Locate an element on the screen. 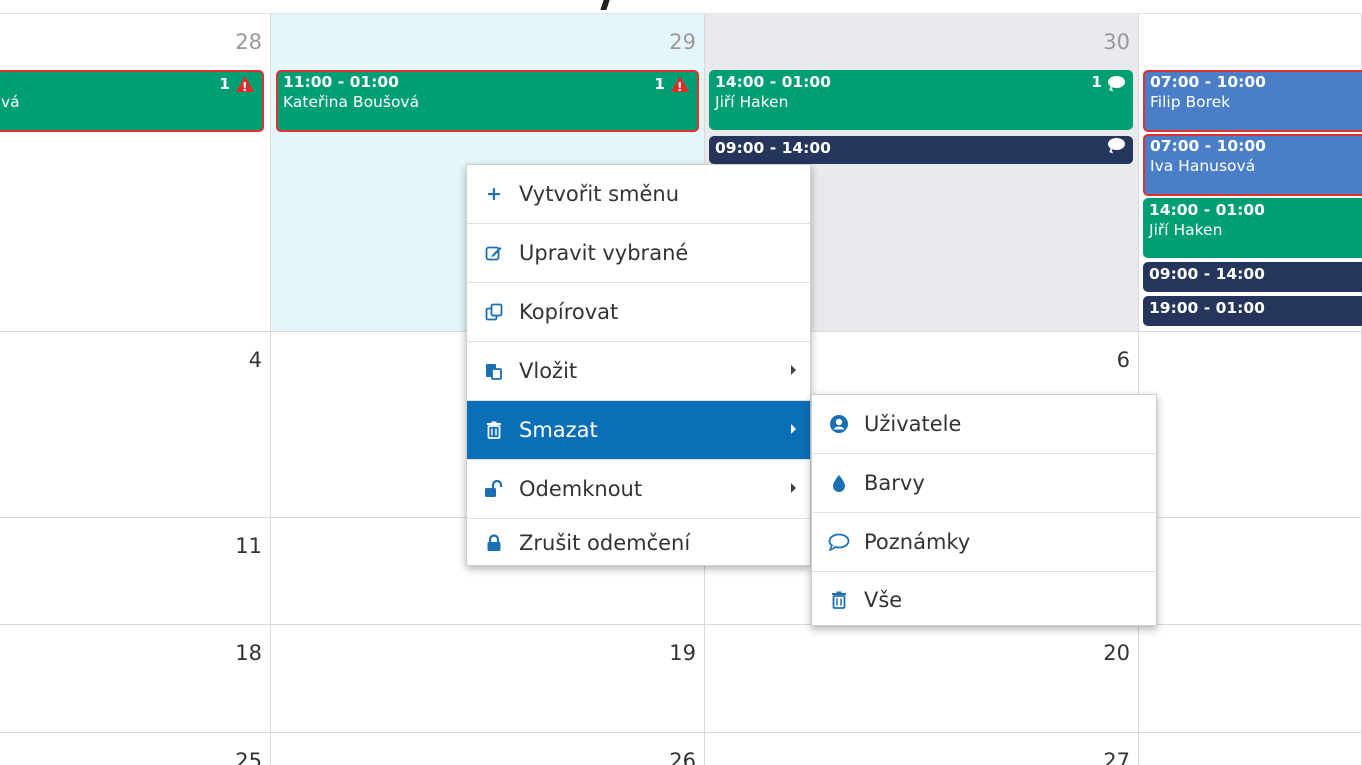 This screenshot has width=1362, height=765. unlock-icon is located at coordinates (494, 489).